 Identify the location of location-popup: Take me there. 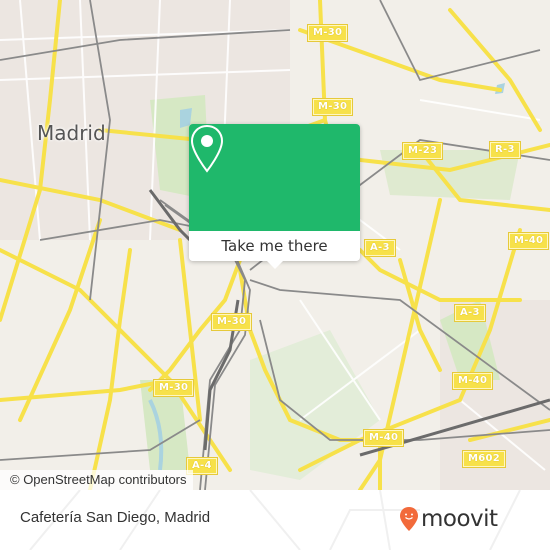
(274, 196).